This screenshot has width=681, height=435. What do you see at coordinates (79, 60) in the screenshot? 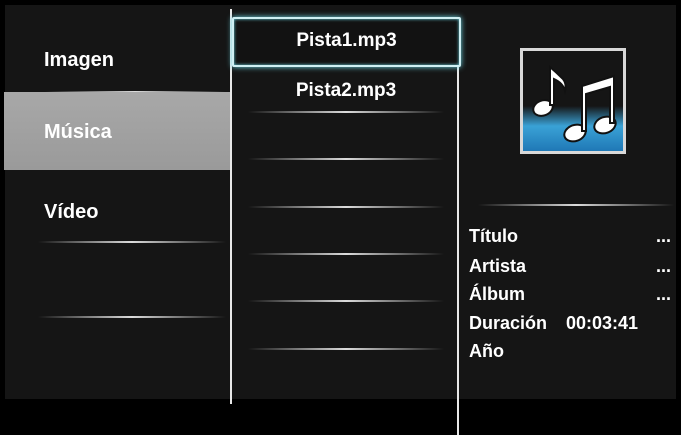
I see `menu-item-label: Imagen` at bounding box center [79, 60].